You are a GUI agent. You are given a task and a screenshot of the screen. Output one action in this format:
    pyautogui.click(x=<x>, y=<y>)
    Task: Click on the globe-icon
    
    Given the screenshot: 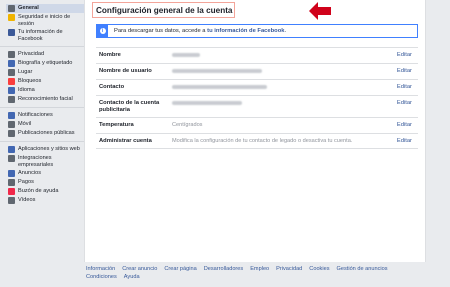 What is the action you would take?
    pyautogui.click(x=11, y=115)
    